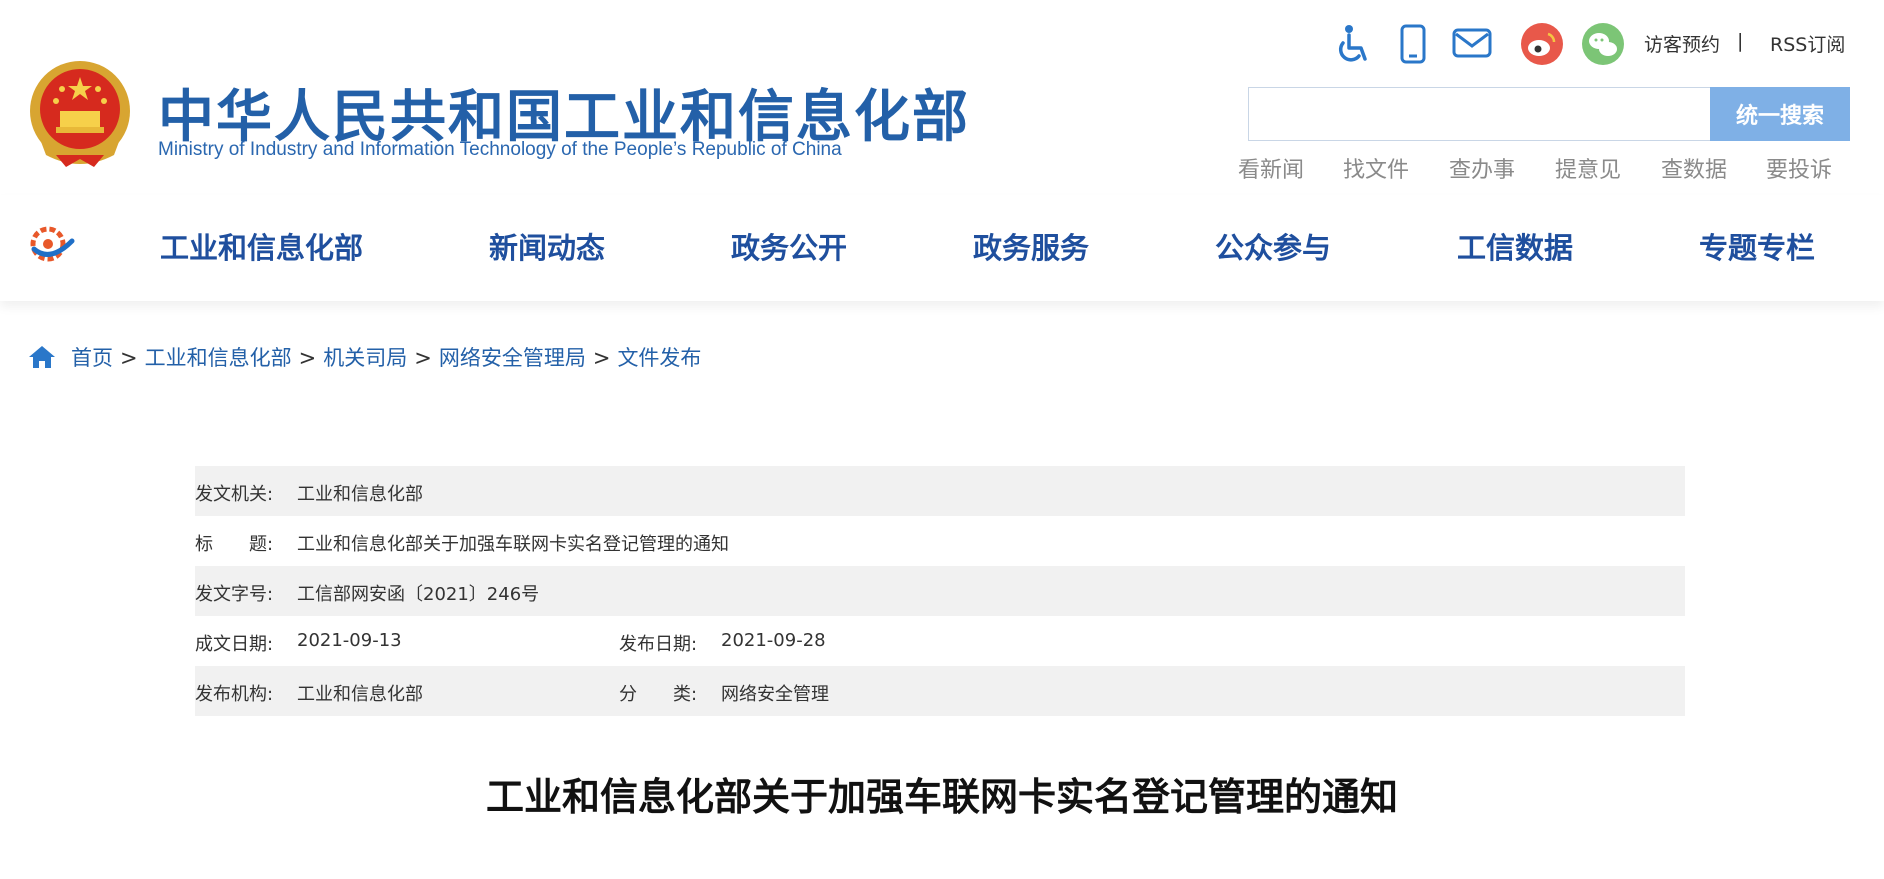 The width and height of the screenshot is (1884, 879). Describe the element at coordinates (658, 644) in the screenshot. I see `published-date-label: 发布日期:` at that location.